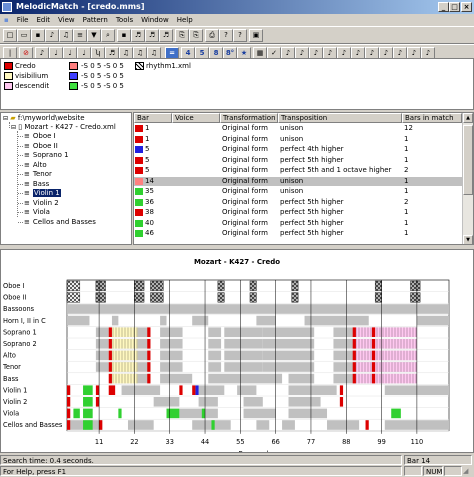 The height and width of the screenshot is (477, 474). What do you see at coordinates (298, 128) in the screenshot?
I see `table-row: 1 Original form unison 12` at bounding box center [298, 128].